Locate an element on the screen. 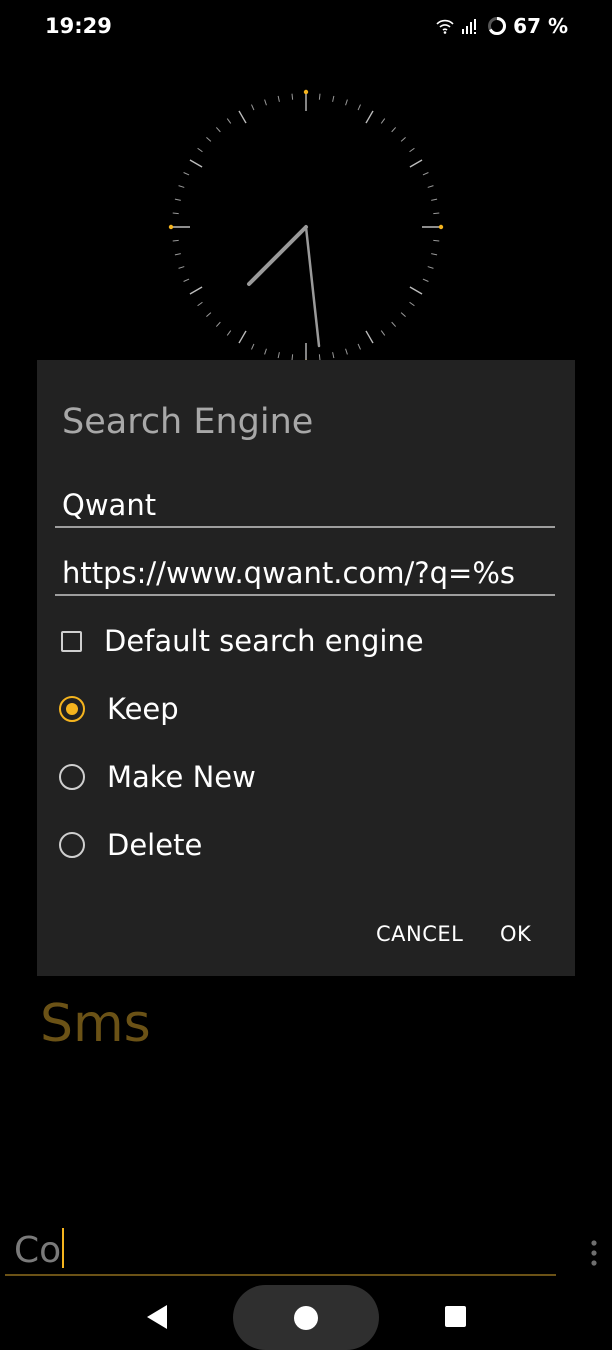 This screenshot has width=612, height=1350. search-input-text: Co is located at coordinates (38, 1250).